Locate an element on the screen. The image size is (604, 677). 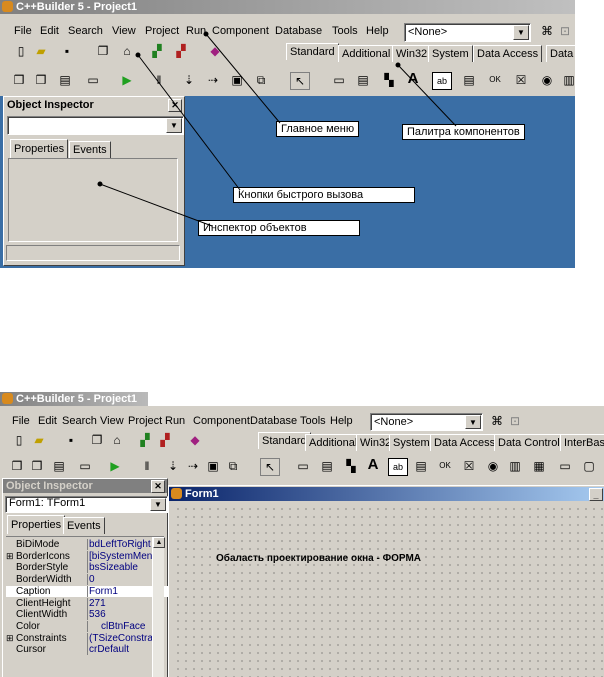
tab-standard: Standard is located at coordinates (284, 440).